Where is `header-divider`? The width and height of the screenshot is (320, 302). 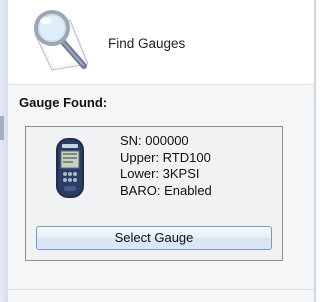 header-divider is located at coordinates (161, 84).